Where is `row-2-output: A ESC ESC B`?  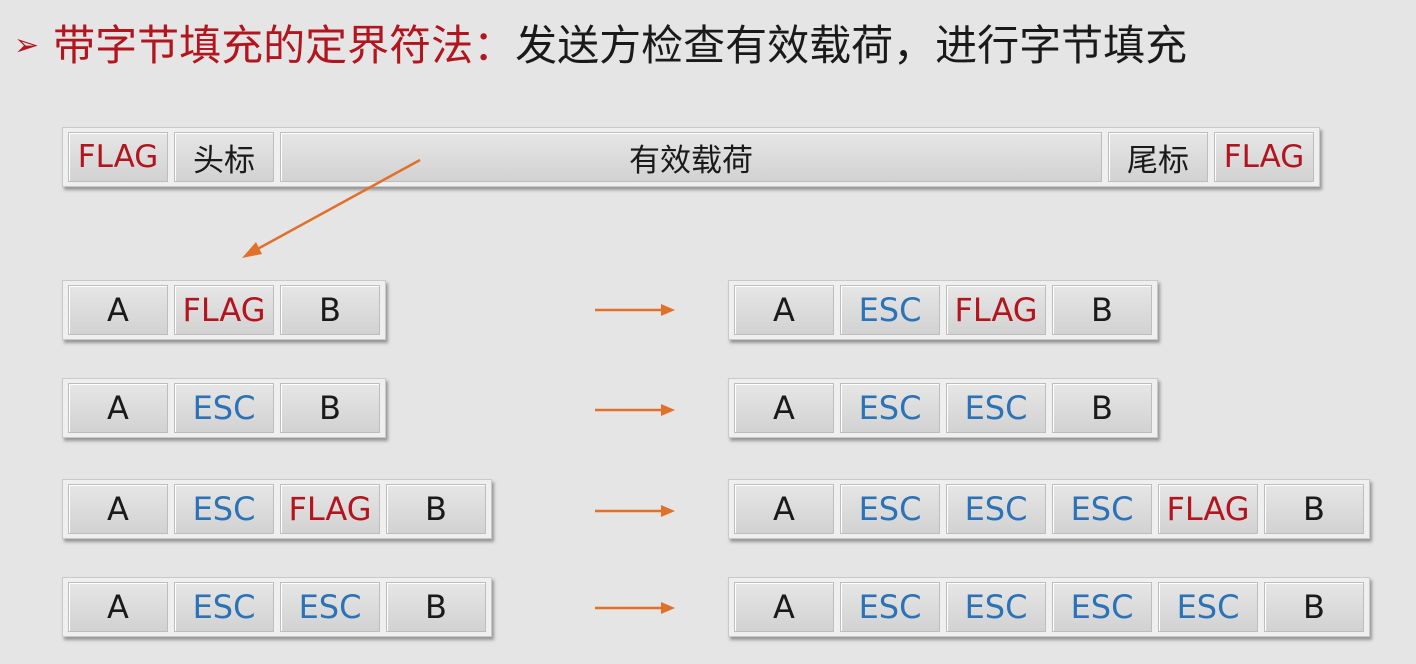
row-2-output: A ESC ESC B is located at coordinates (943, 408).